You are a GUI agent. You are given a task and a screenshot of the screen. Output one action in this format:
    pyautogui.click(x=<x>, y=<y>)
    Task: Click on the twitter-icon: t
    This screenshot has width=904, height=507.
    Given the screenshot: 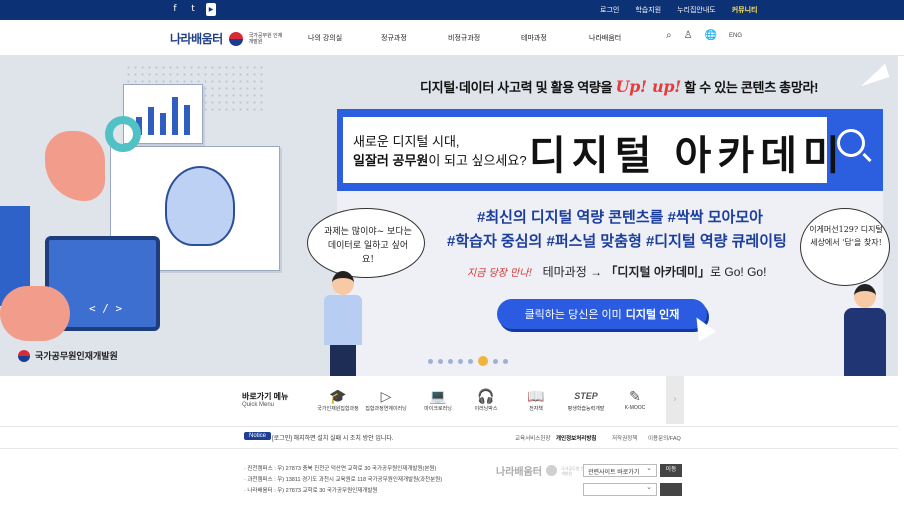 What is the action you would take?
    pyautogui.click(x=193, y=9)
    